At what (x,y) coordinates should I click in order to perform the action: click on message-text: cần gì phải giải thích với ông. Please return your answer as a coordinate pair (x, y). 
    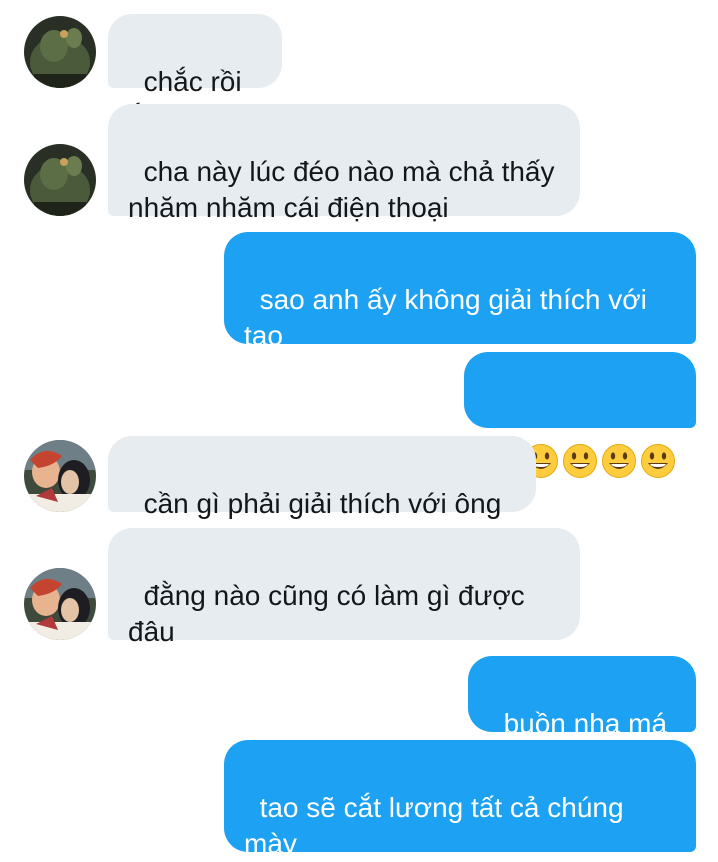
    Looking at the image, I should click on (322, 503).